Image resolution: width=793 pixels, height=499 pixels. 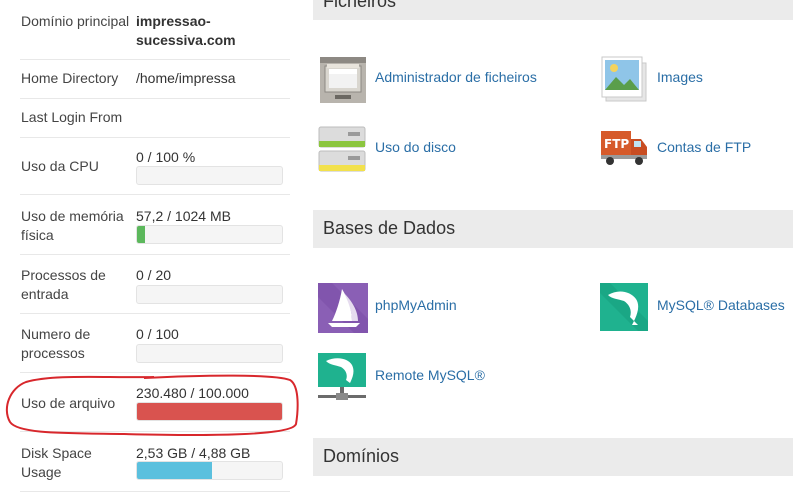 I want to click on tool-mysql-databases: MySQL® Databases, so click(x=696, y=308).